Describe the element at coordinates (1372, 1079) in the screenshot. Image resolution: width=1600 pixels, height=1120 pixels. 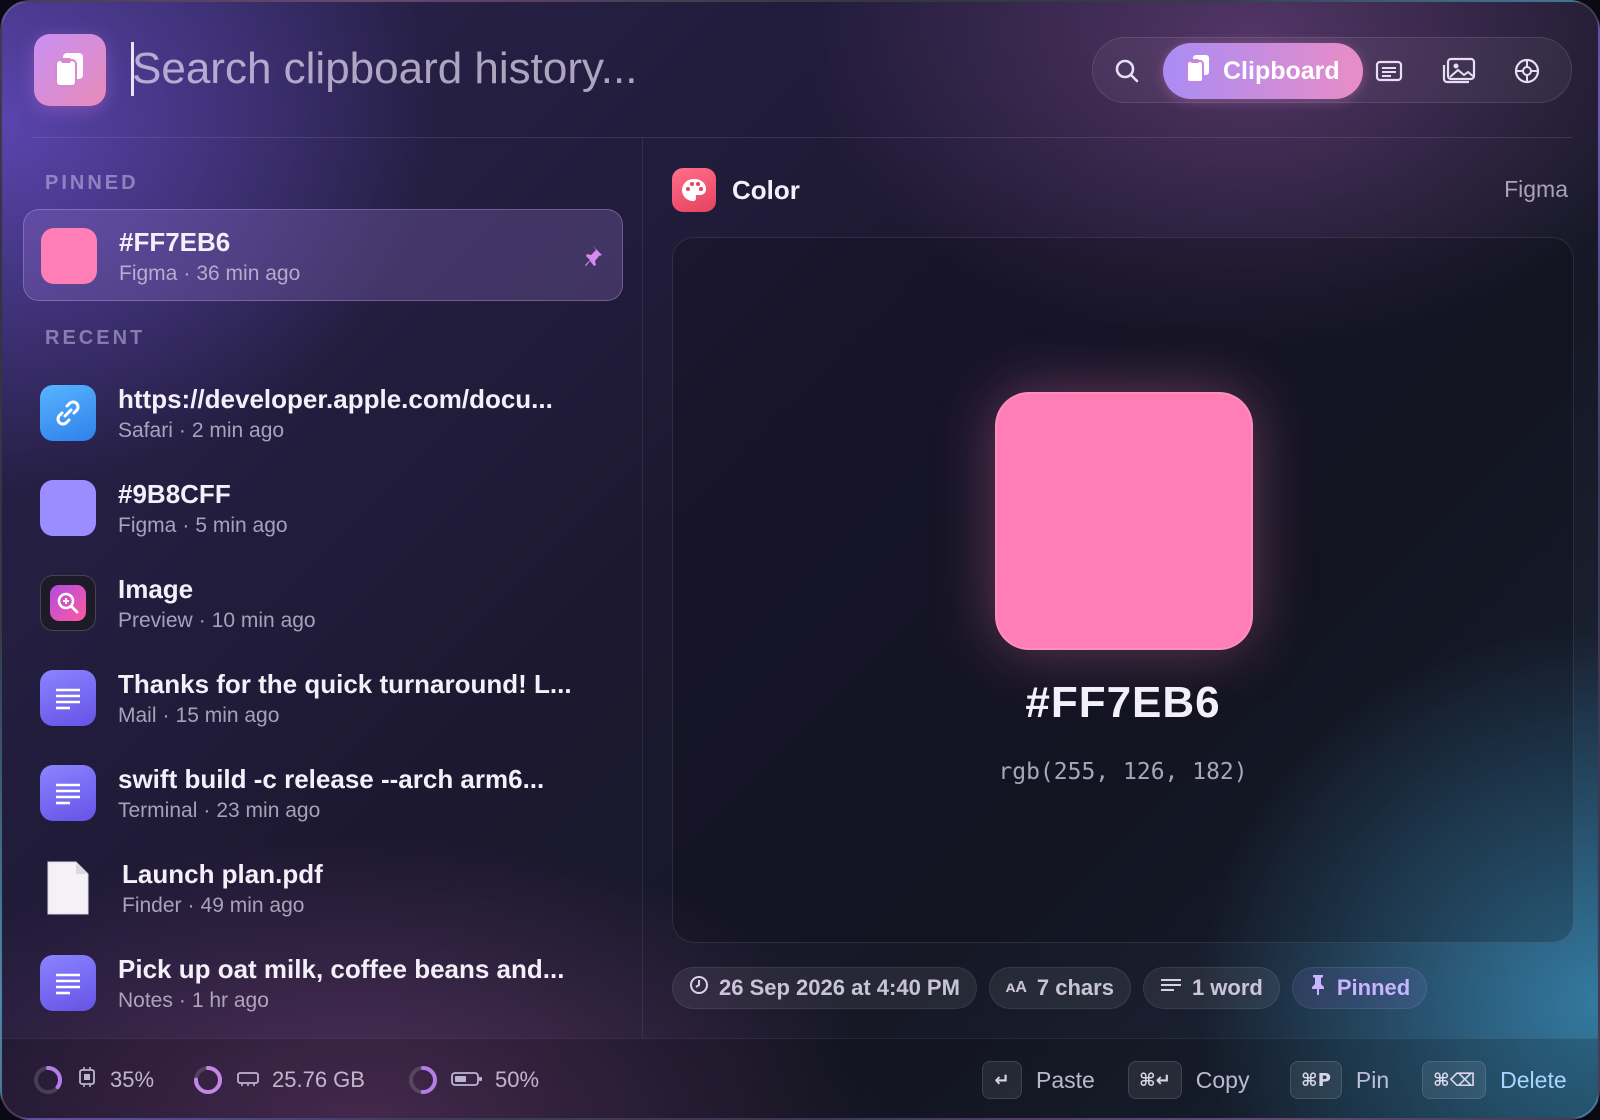
I see `pin-label: Pin` at that location.